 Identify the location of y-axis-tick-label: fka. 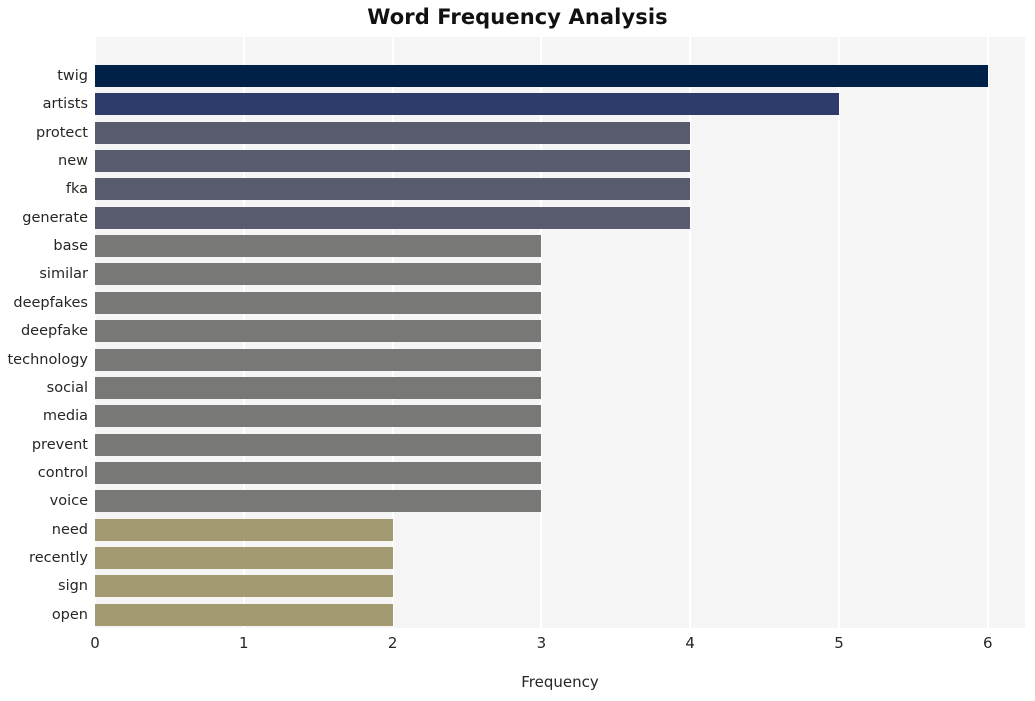
(76, 189).